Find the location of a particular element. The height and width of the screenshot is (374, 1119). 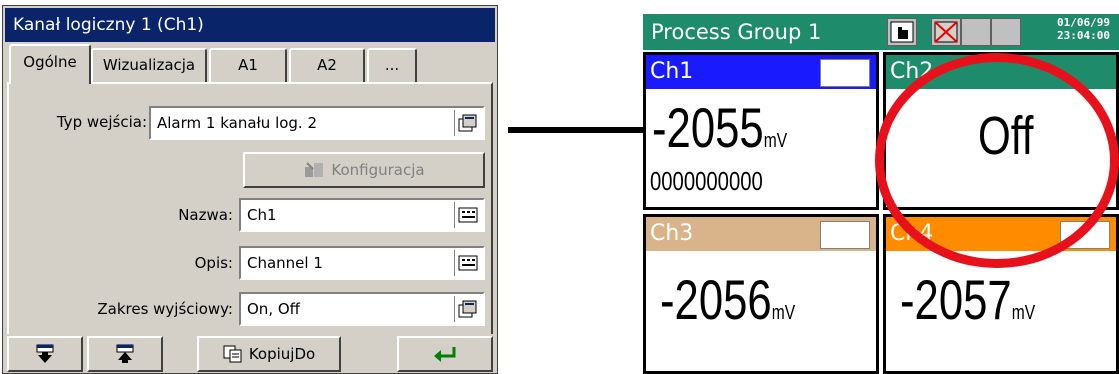

arrow-down-icon is located at coordinates (45, 353).